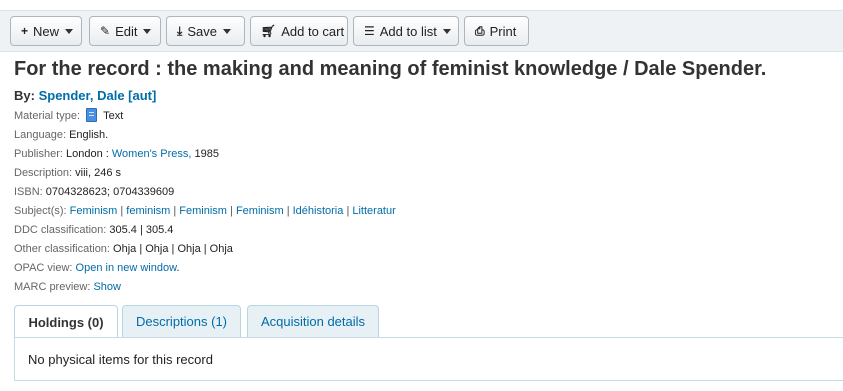 The width and height of the screenshot is (843, 391). I want to click on opac-view-link: Open in new window, so click(126, 268).